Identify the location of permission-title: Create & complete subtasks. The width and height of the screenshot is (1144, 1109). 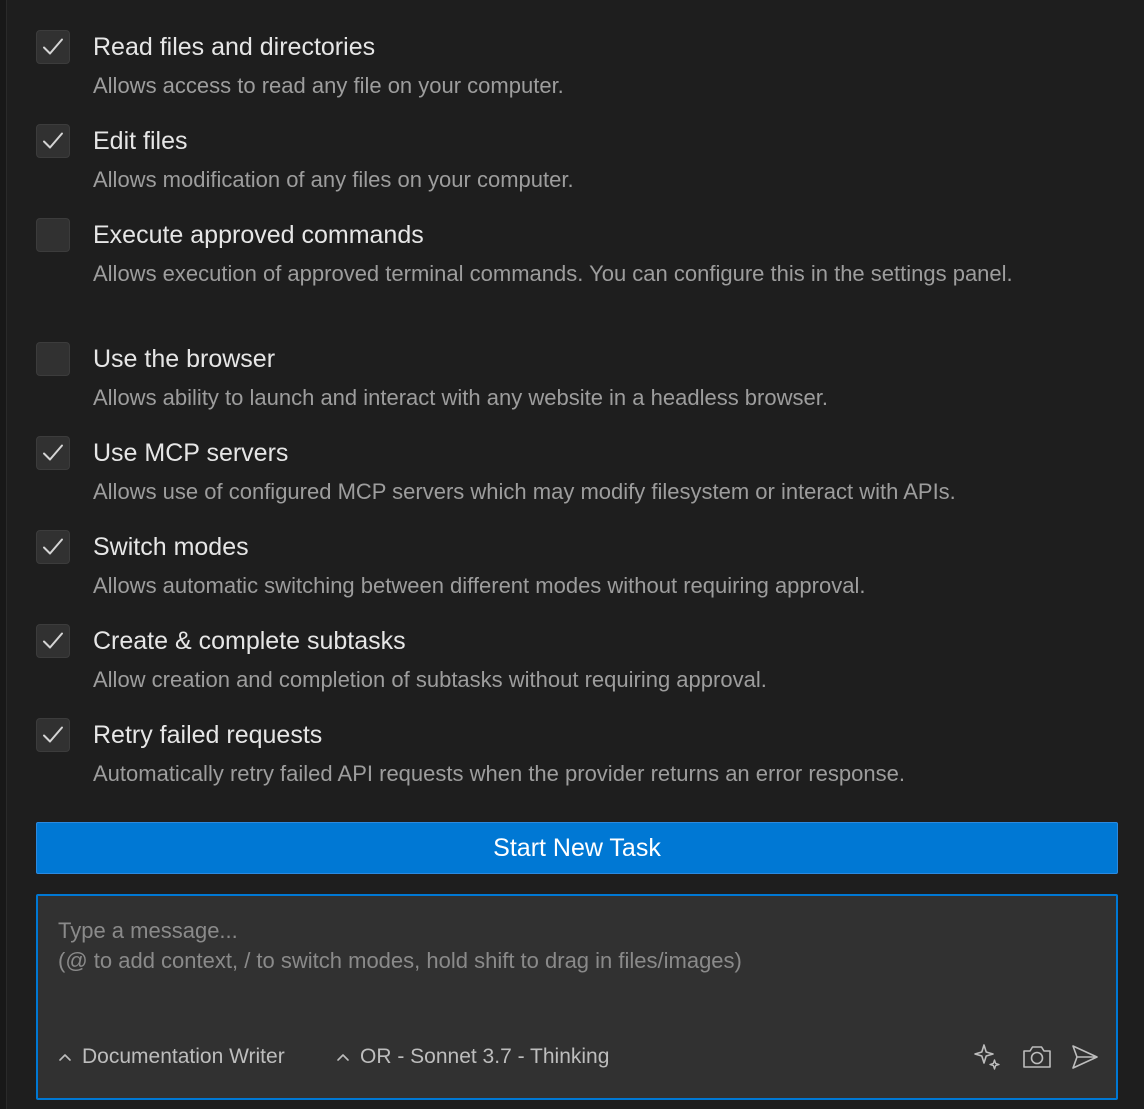
(249, 641).